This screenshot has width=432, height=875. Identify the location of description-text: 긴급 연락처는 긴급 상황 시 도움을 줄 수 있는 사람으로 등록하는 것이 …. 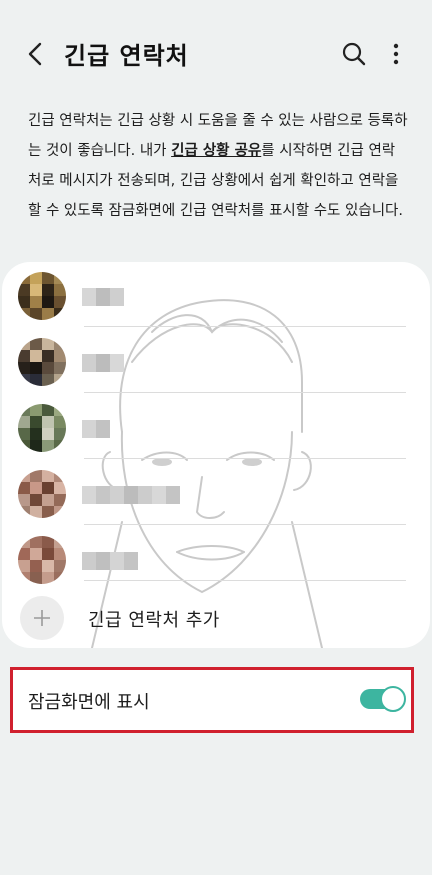
(218, 166).